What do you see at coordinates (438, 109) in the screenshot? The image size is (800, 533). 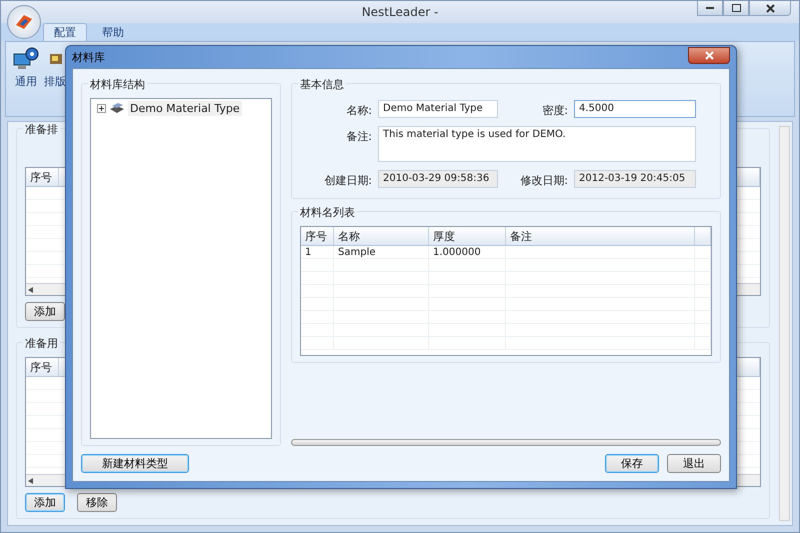 I see `input-field: Demo Material Type` at bounding box center [438, 109].